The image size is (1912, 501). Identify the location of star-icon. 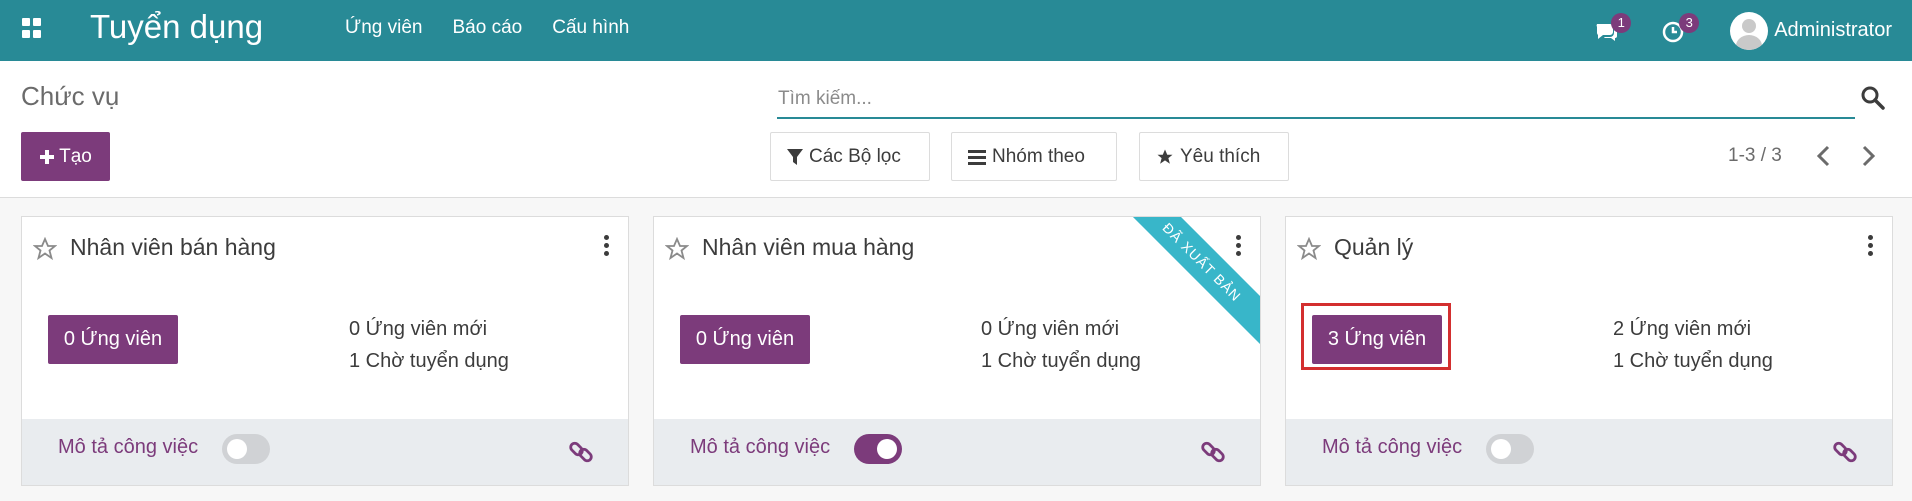
(1165, 156).